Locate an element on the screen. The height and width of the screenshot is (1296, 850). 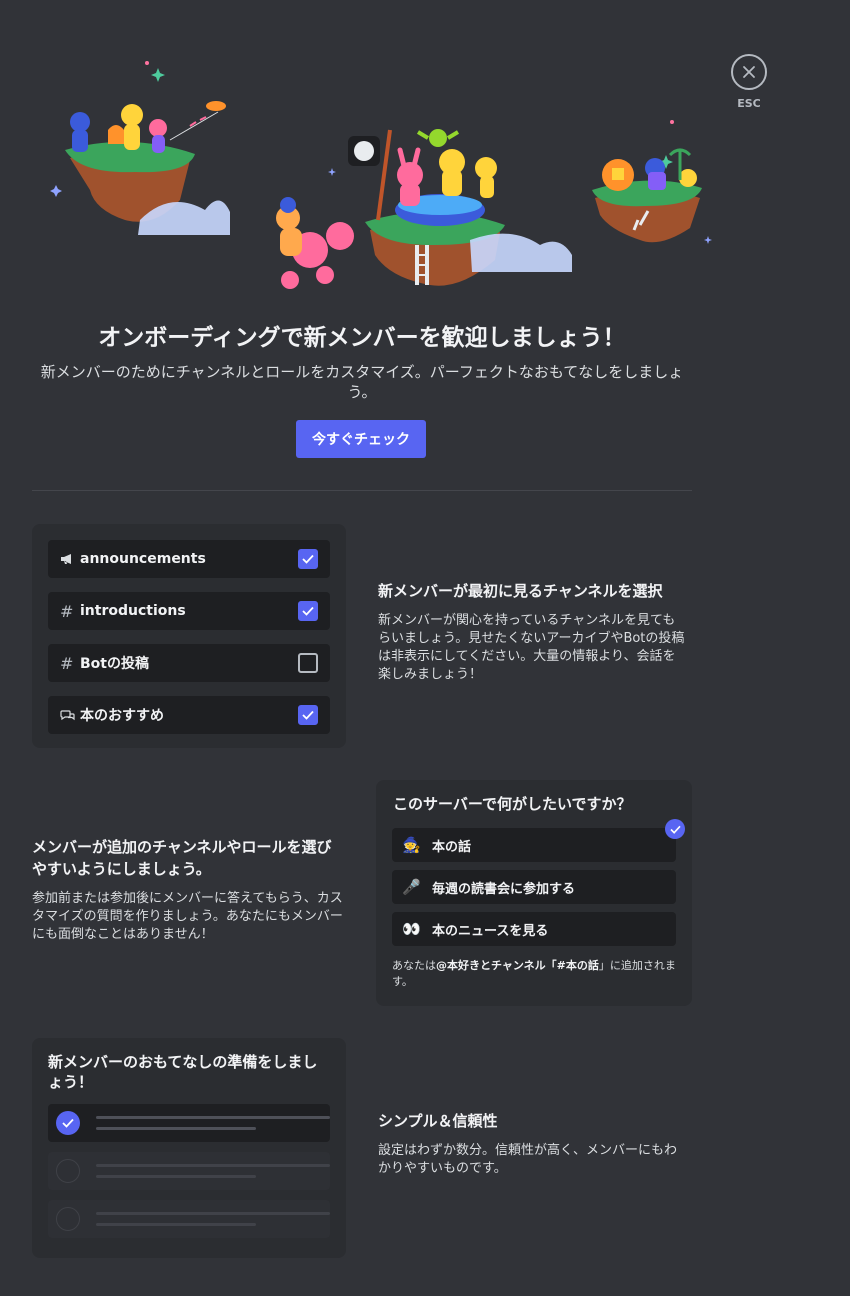
feature-title: 新メンバーが最初に見るチャンネルを選択 is located at coordinates (520, 591).